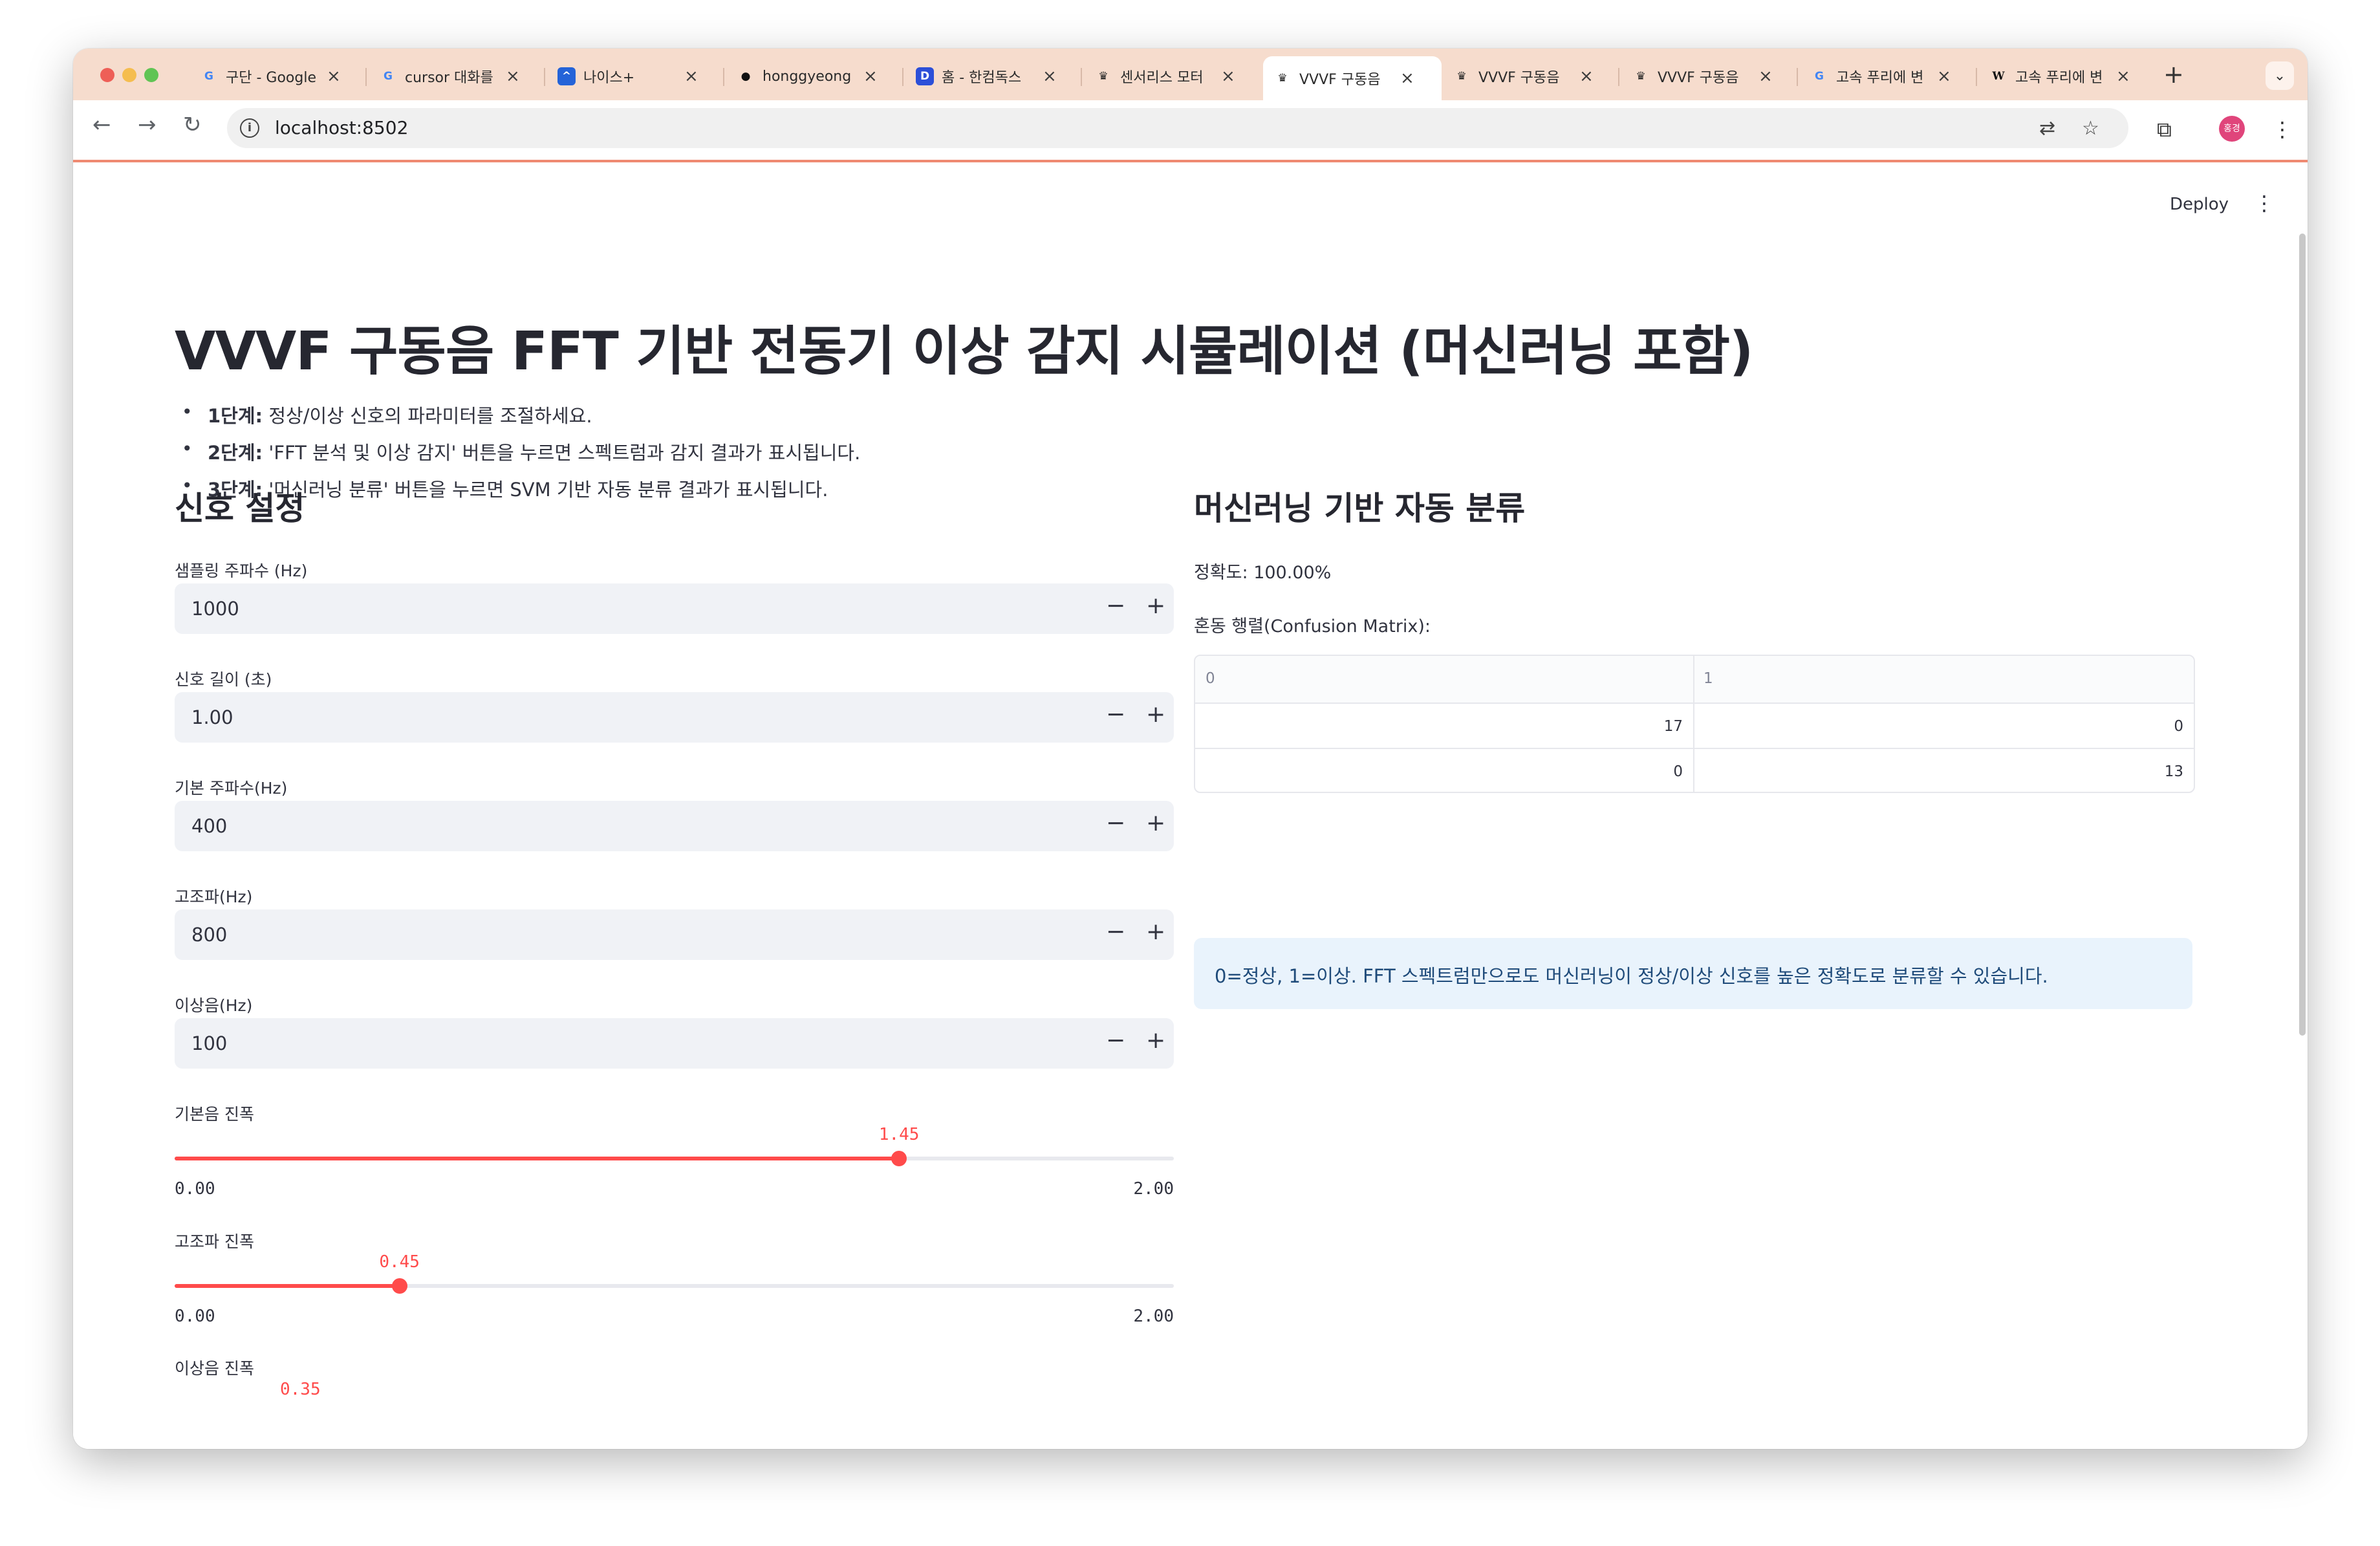  I want to click on browser-tab: ^ 나이스+ ×, so click(622, 76).